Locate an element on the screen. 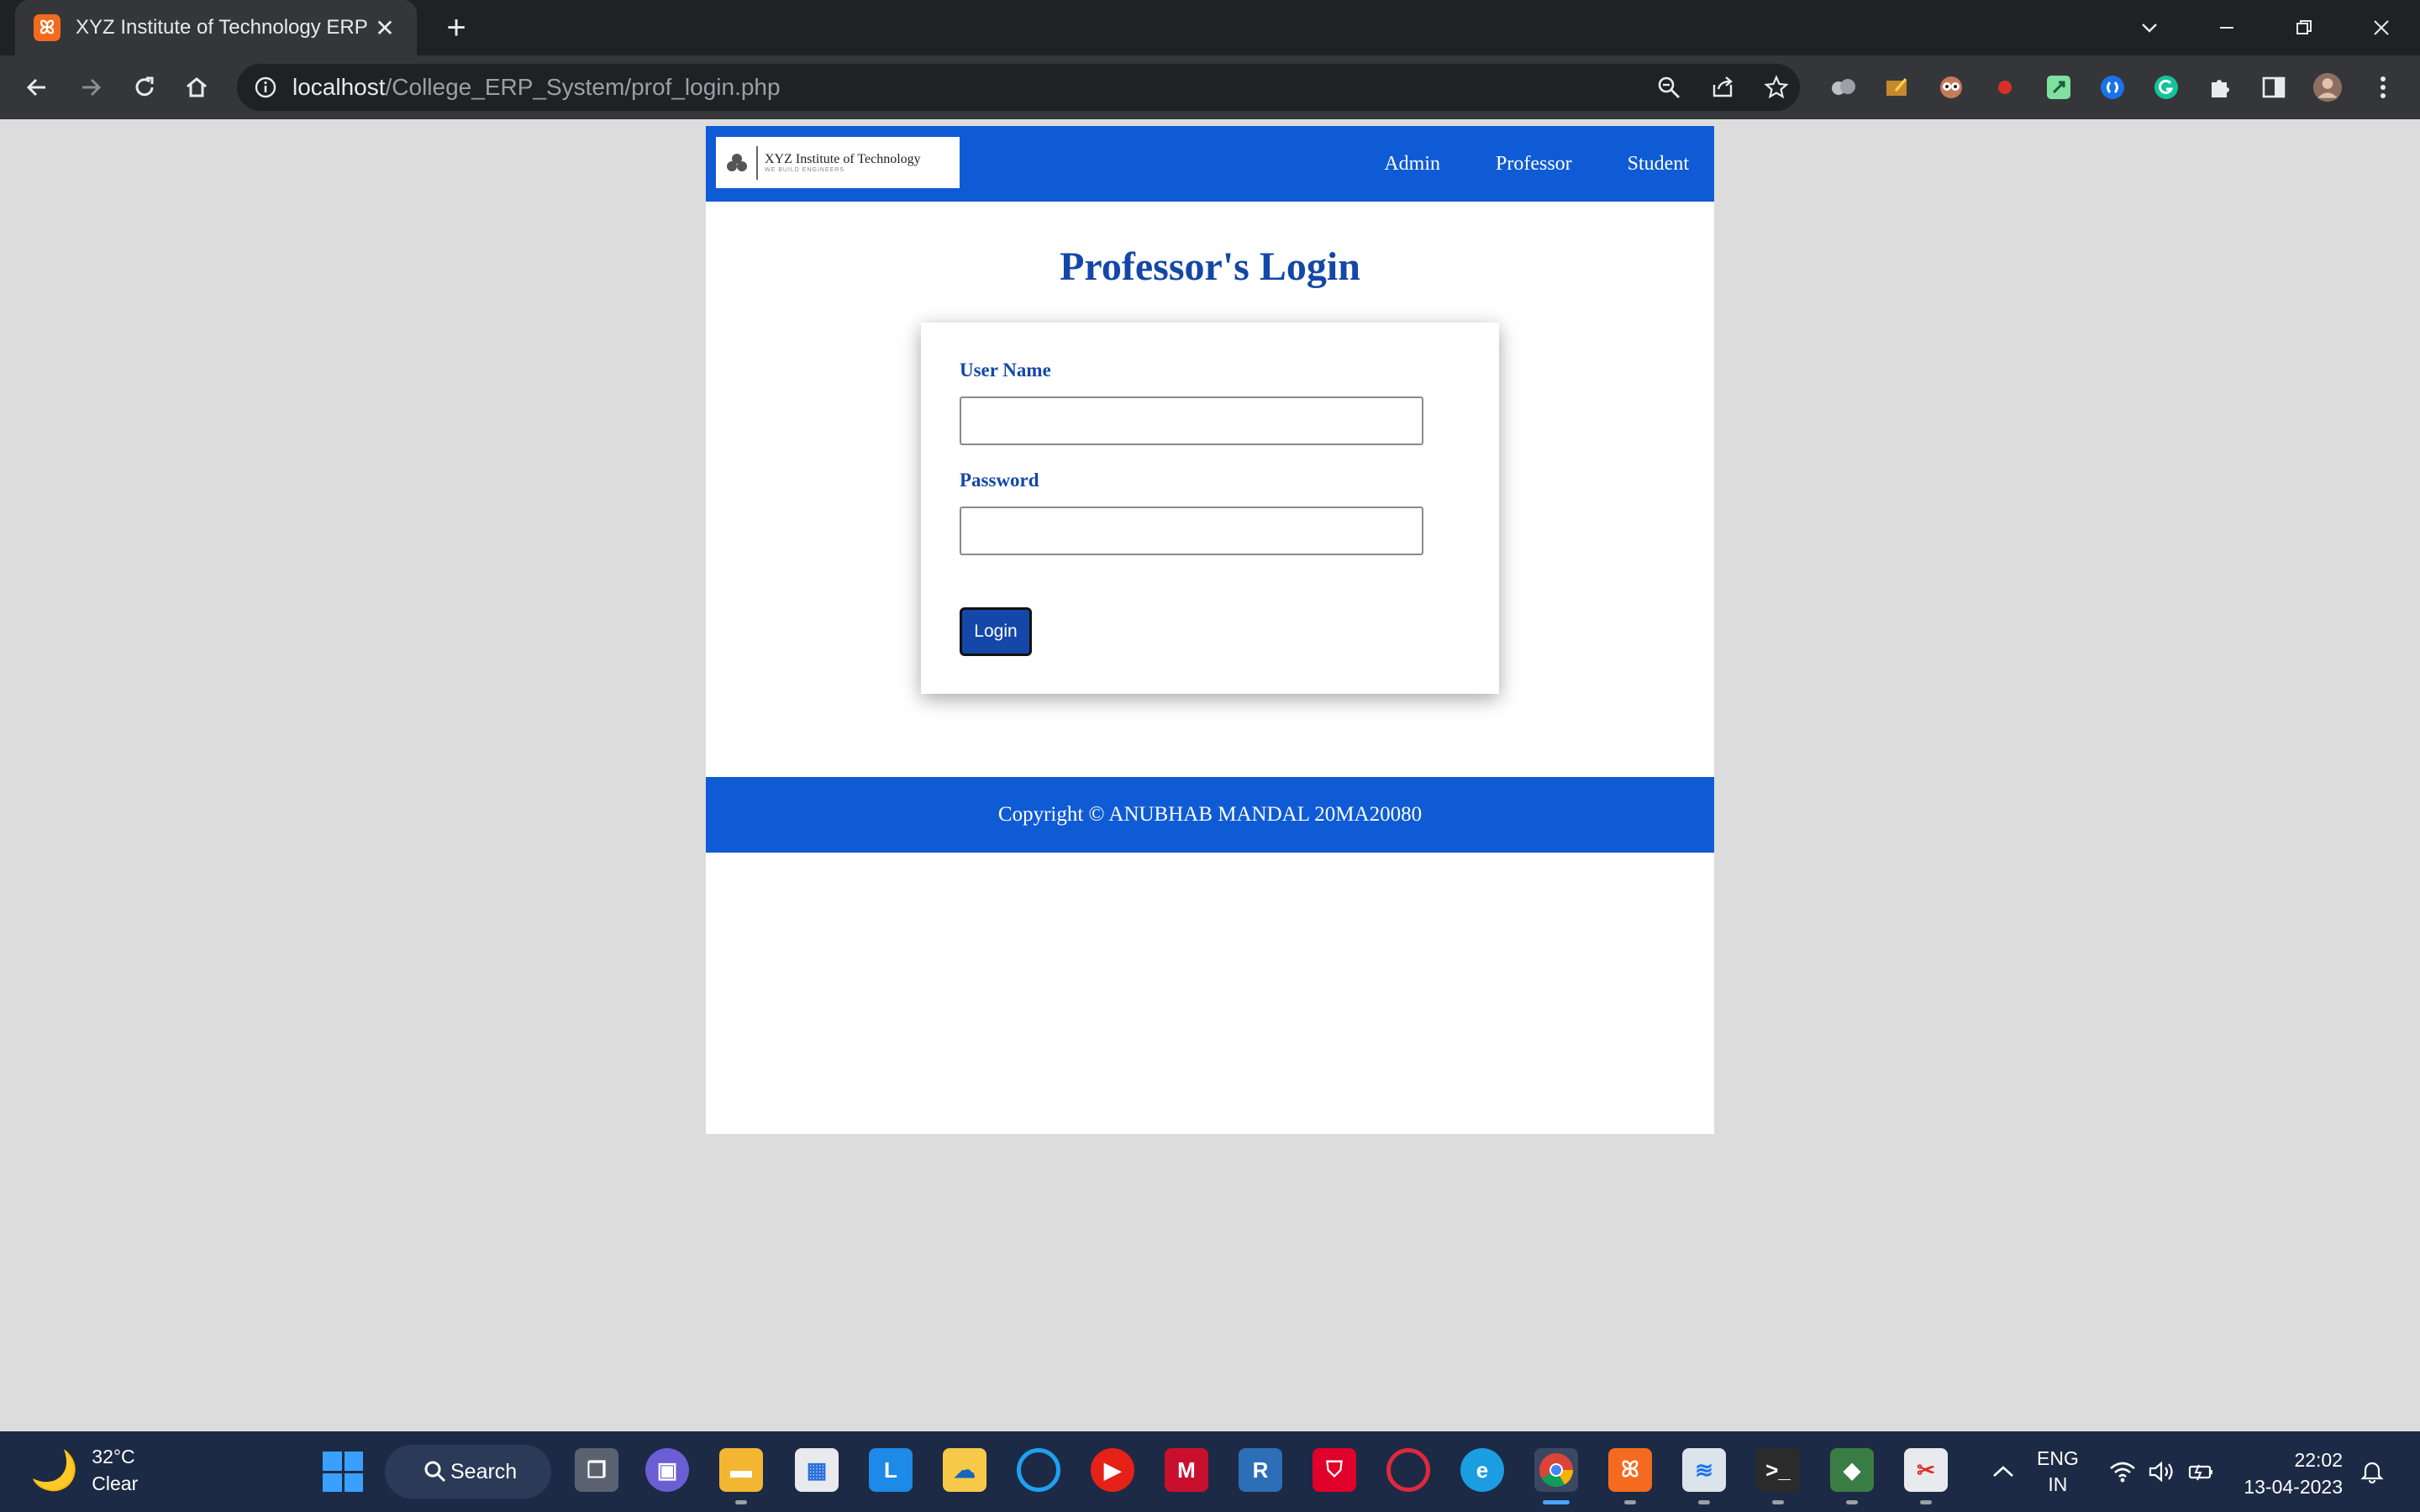  language-indicator: ENG IN is located at coordinates (2058, 1471).